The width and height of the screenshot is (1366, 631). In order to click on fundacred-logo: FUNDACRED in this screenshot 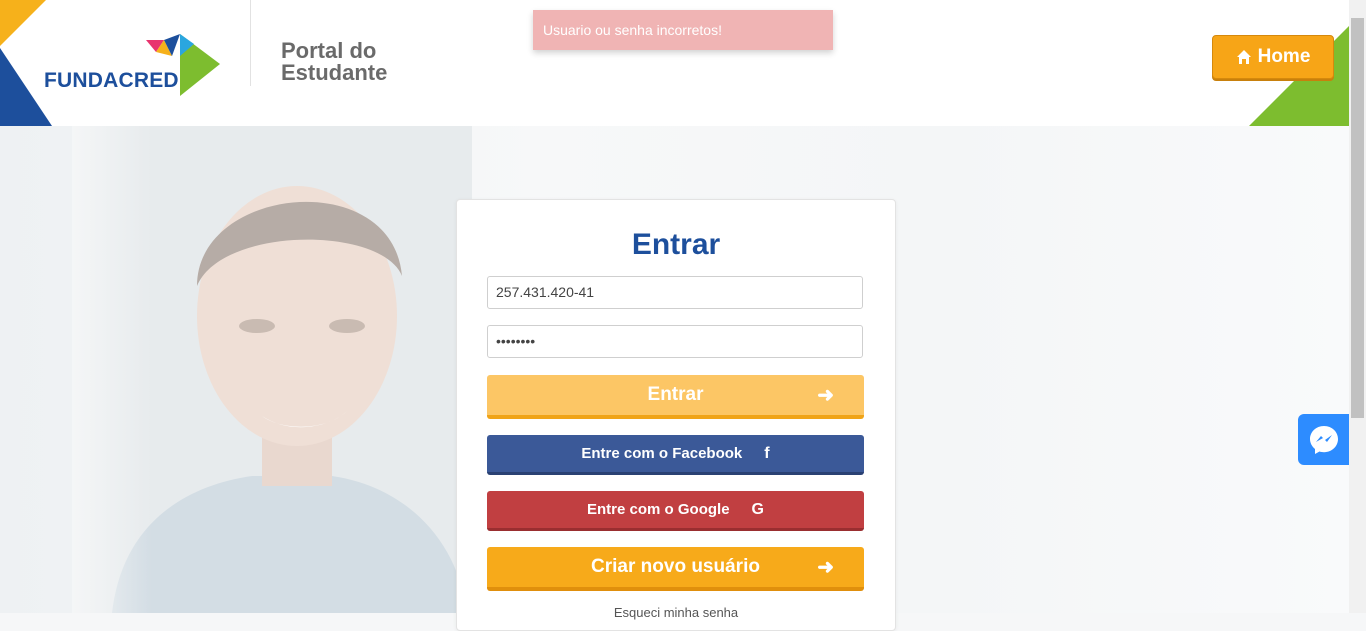, I will do `click(134, 66)`.